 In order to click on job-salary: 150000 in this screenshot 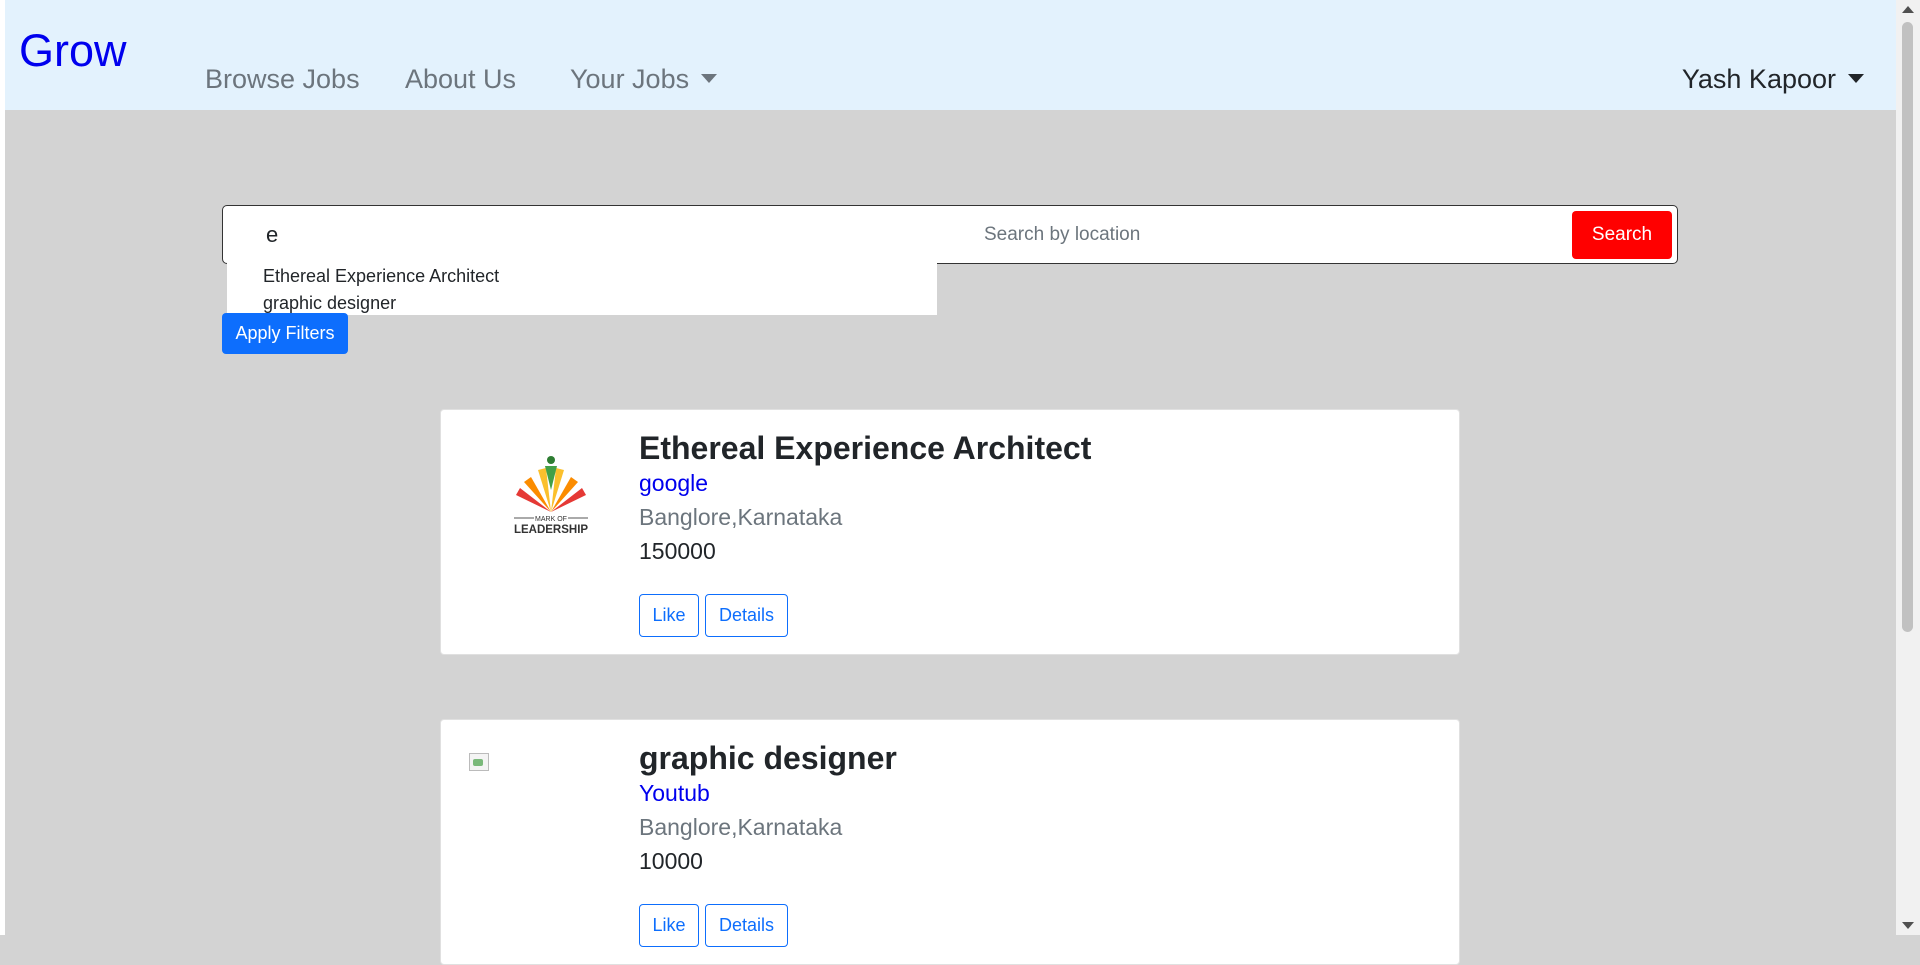, I will do `click(677, 551)`.